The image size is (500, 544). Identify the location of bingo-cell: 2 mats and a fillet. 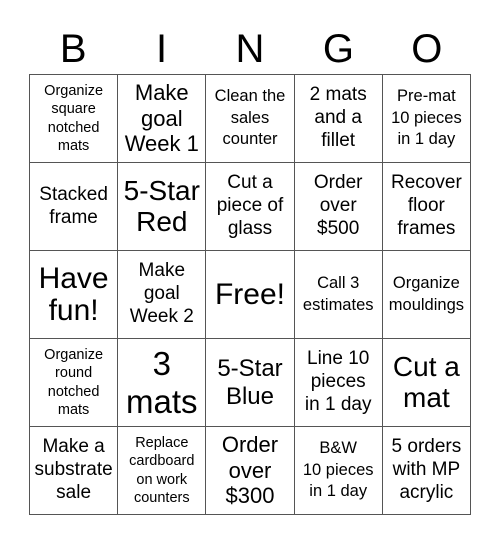
(338, 119).